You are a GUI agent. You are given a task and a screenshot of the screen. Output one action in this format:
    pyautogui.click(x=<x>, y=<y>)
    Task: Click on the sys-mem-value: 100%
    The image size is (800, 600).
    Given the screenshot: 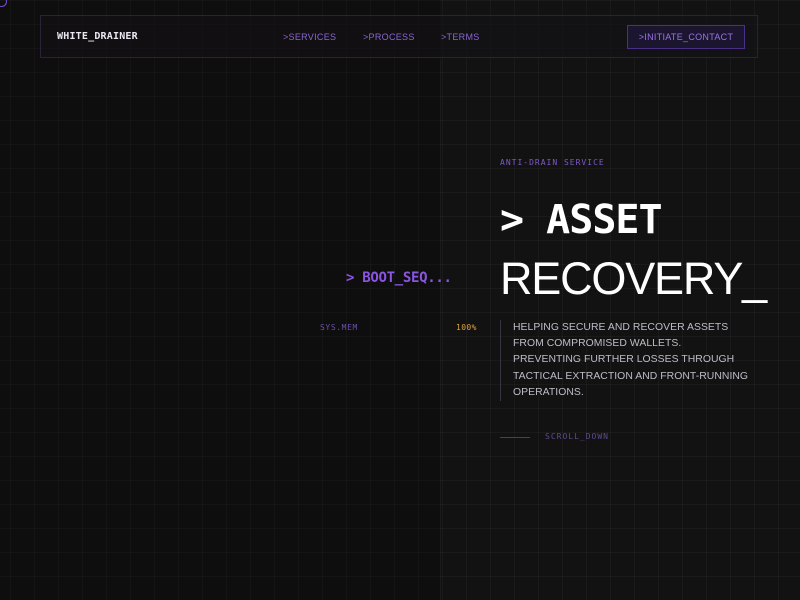 What is the action you would take?
    pyautogui.click(x=466, y=327)
    